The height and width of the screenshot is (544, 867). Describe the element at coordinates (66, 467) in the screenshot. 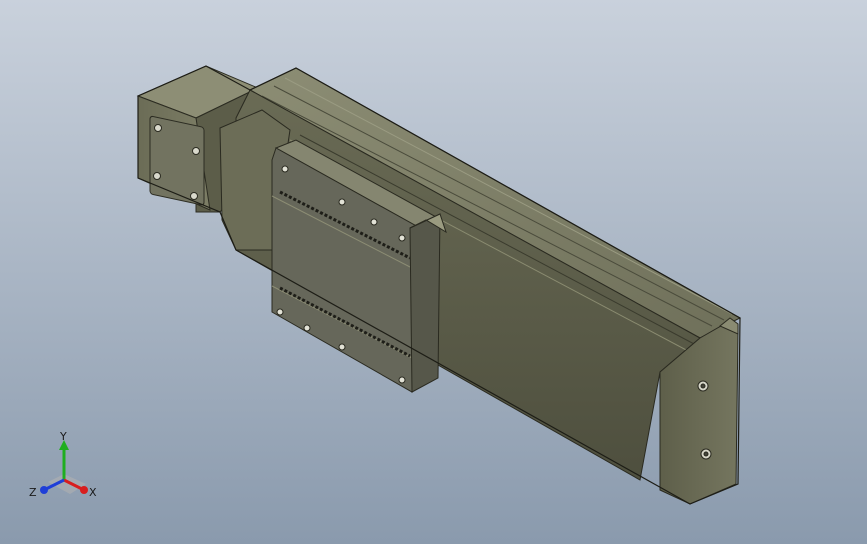

I see `orientation-triad: Y X Z` at that location.